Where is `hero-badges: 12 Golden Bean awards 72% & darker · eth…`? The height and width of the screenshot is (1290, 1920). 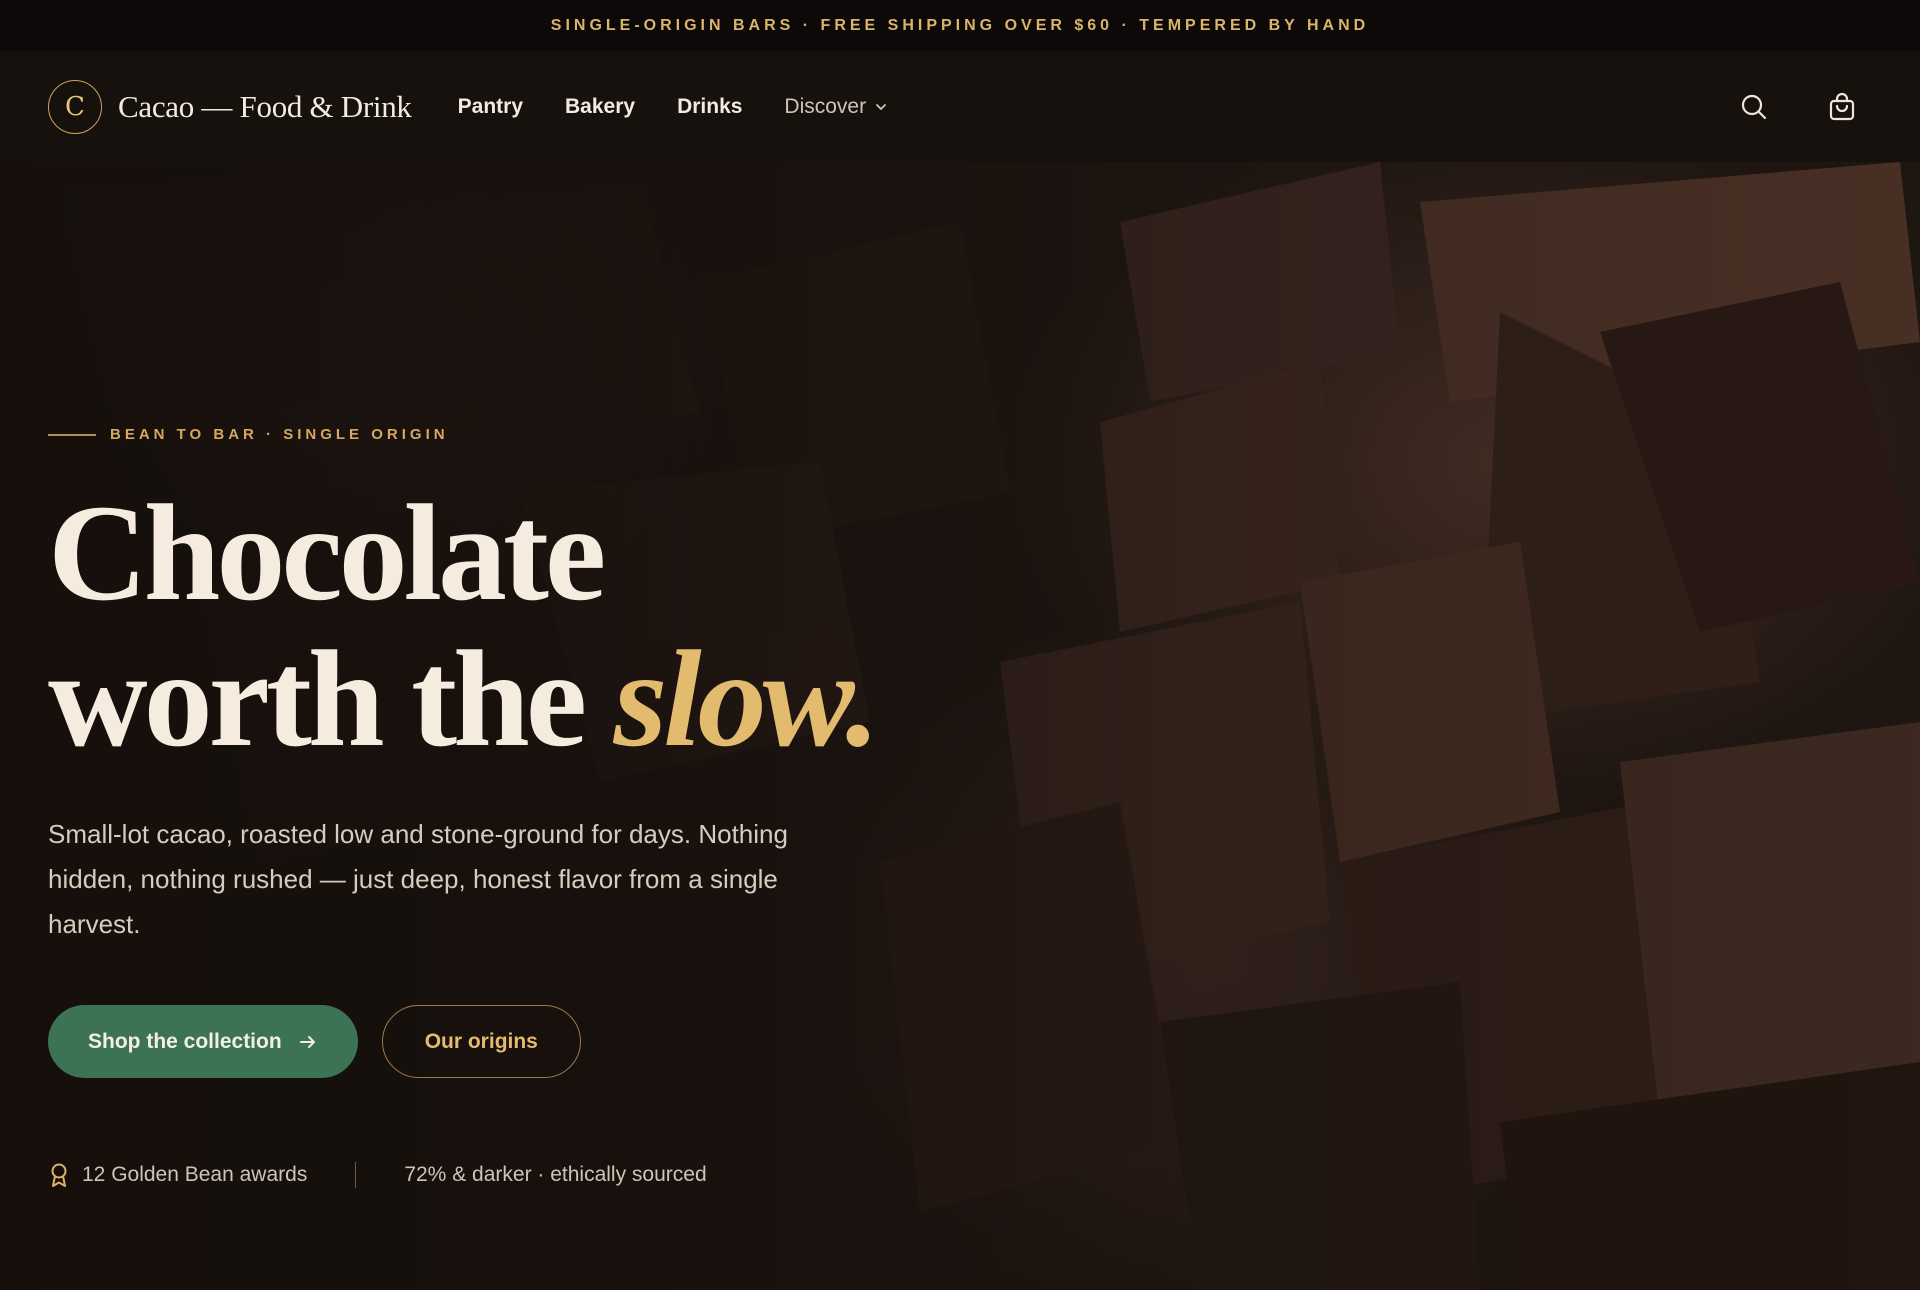 hero-badges: 12 Golden Bean awards 72% & darker · eth… is located at coordinates (377, 1175).